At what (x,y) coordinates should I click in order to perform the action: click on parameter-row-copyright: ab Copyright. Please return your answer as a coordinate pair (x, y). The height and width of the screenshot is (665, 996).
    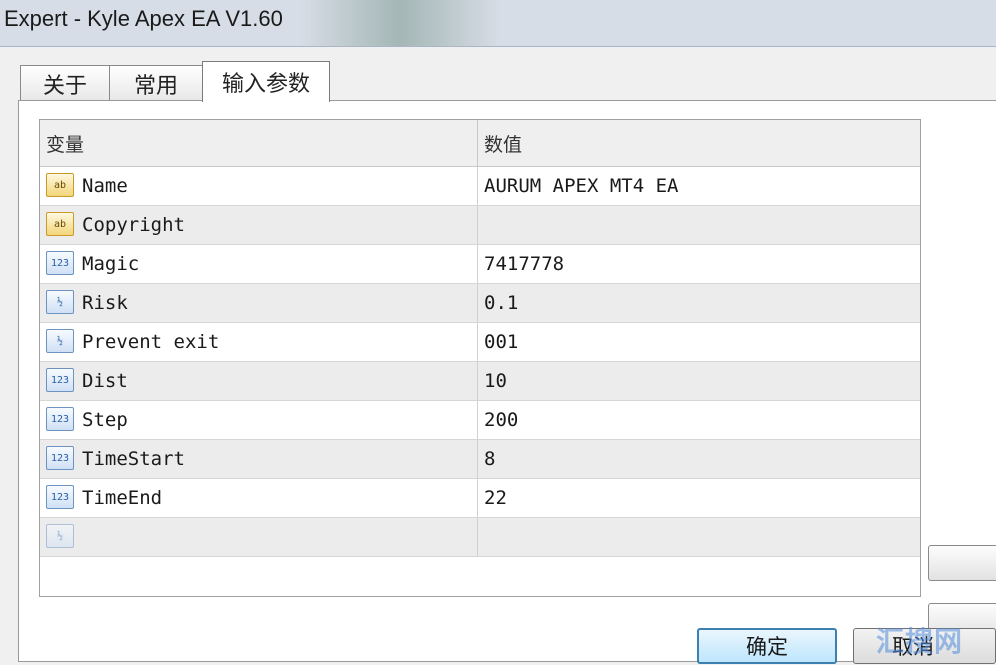
    Looking at the image, I should click on (480, 225).